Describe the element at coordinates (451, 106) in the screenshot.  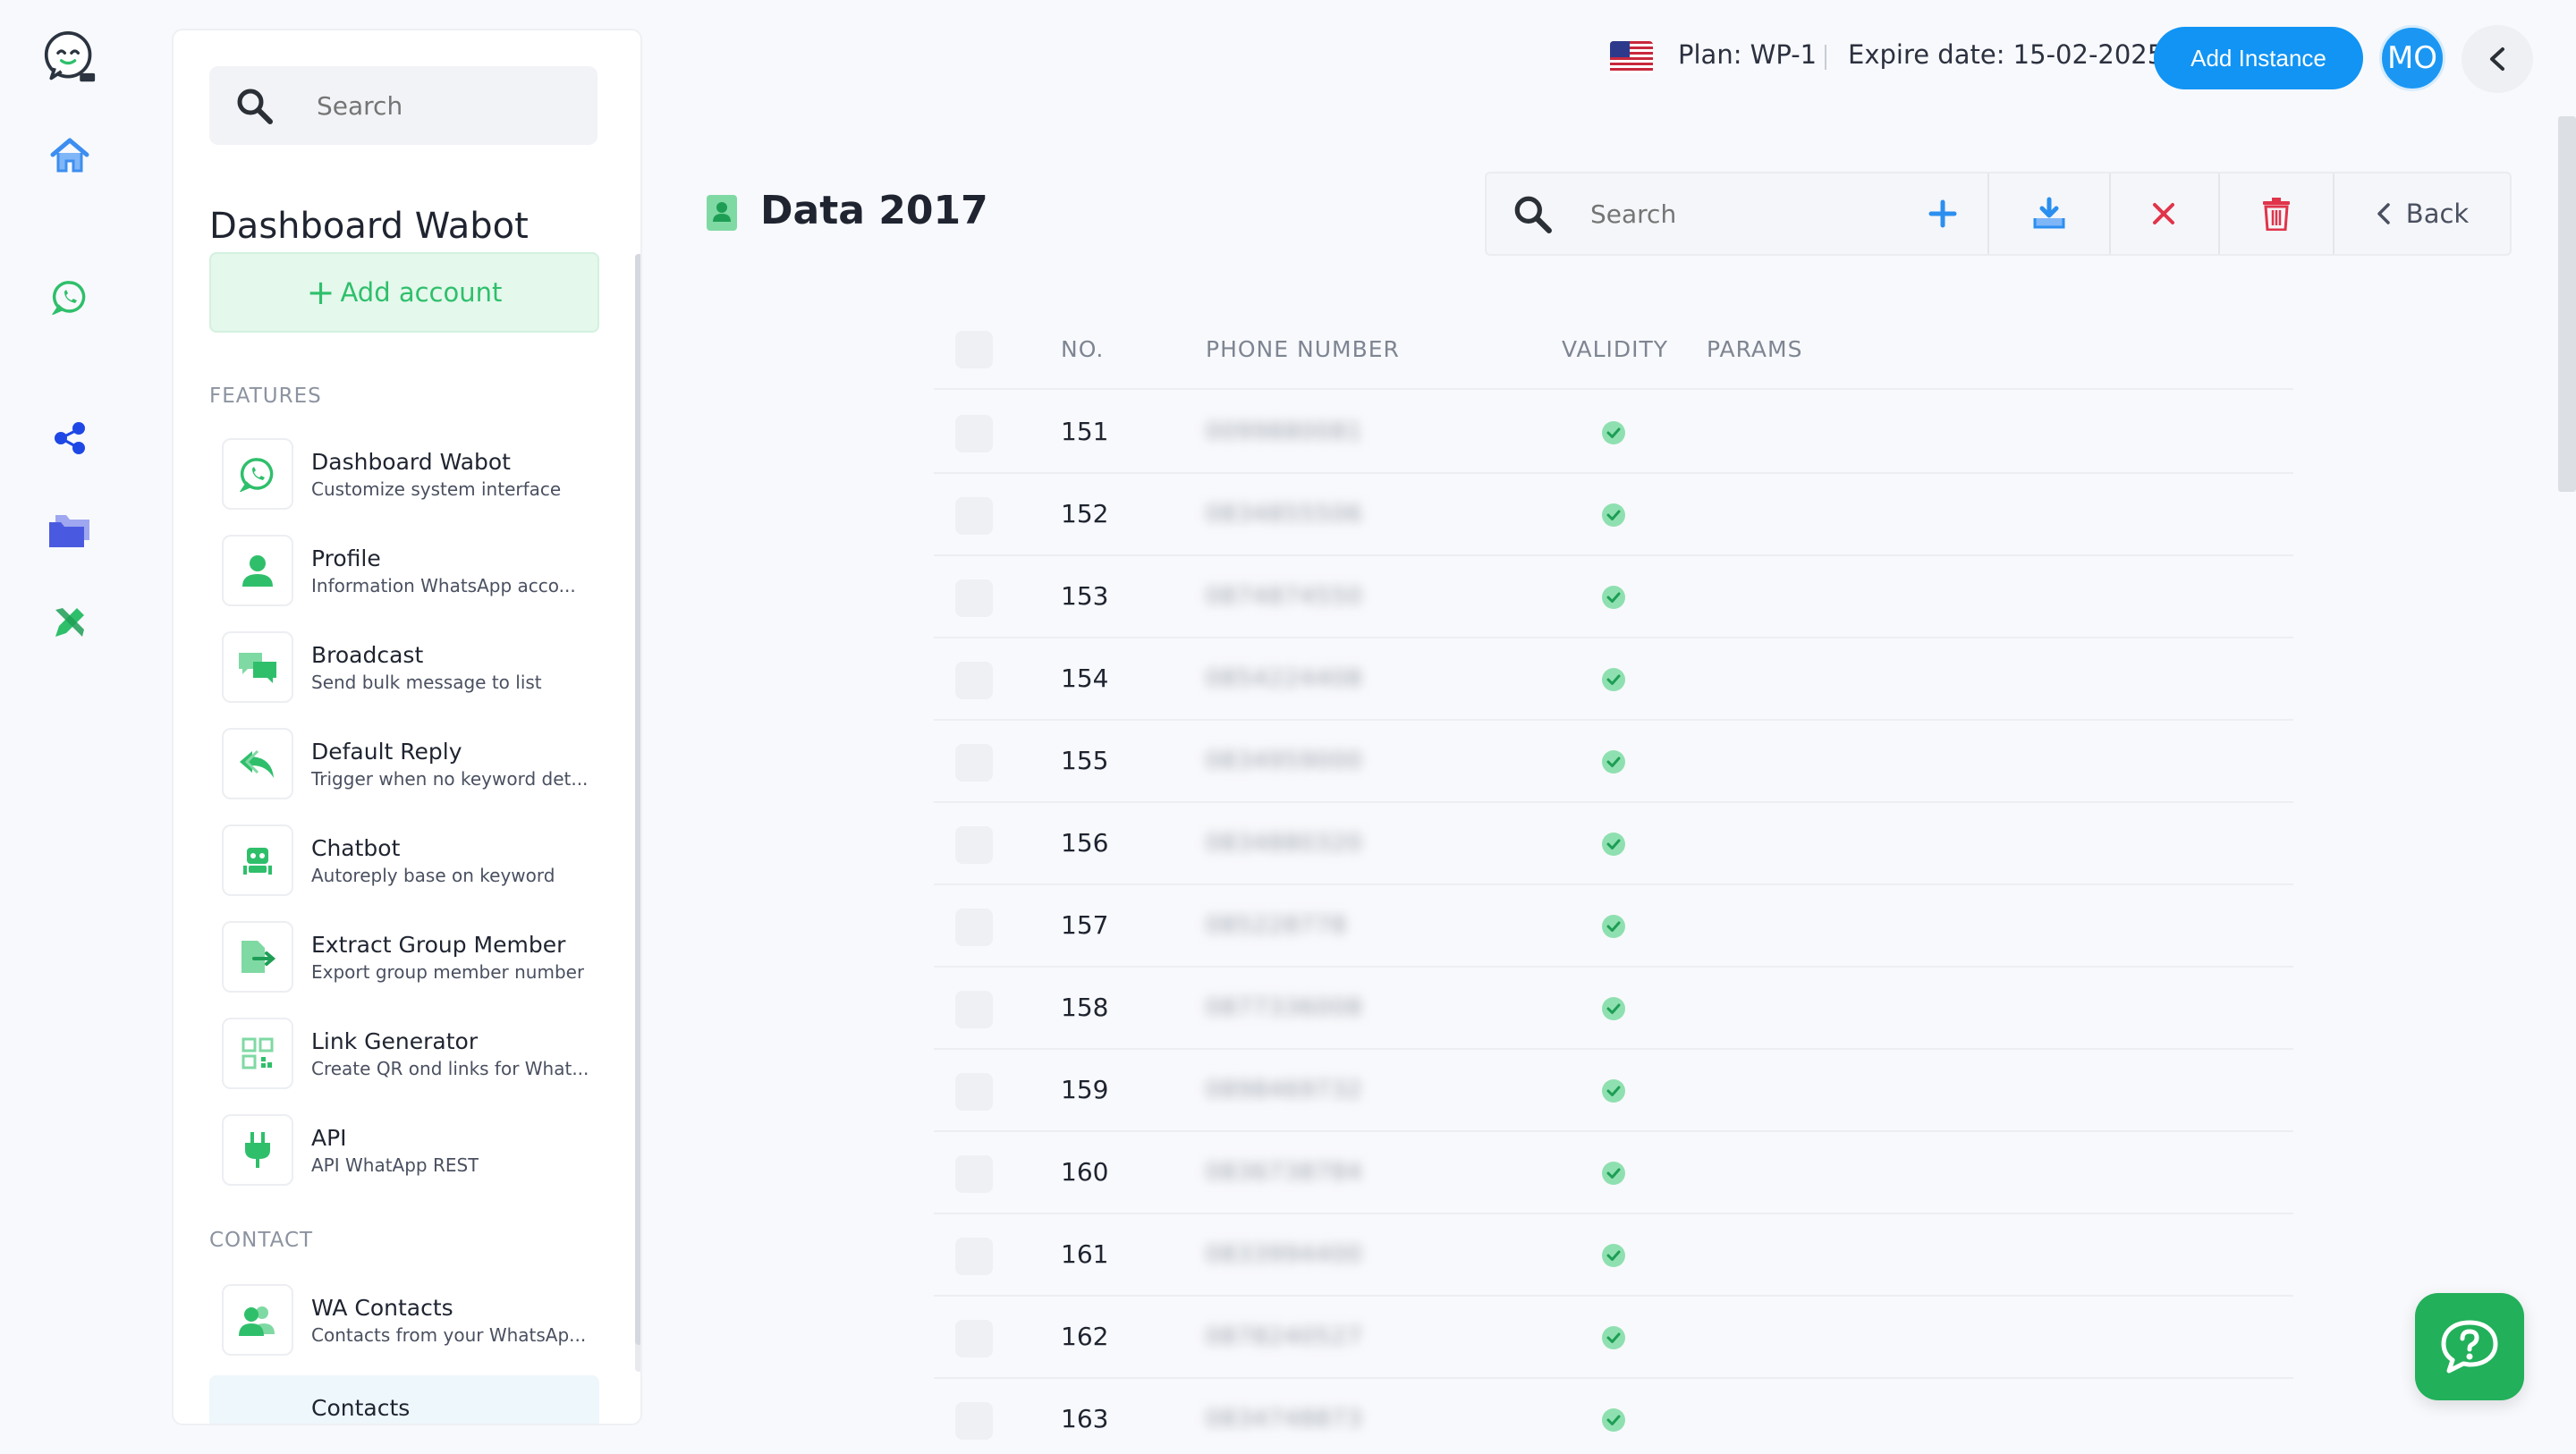
I see `sidebar-search-input` at that location.